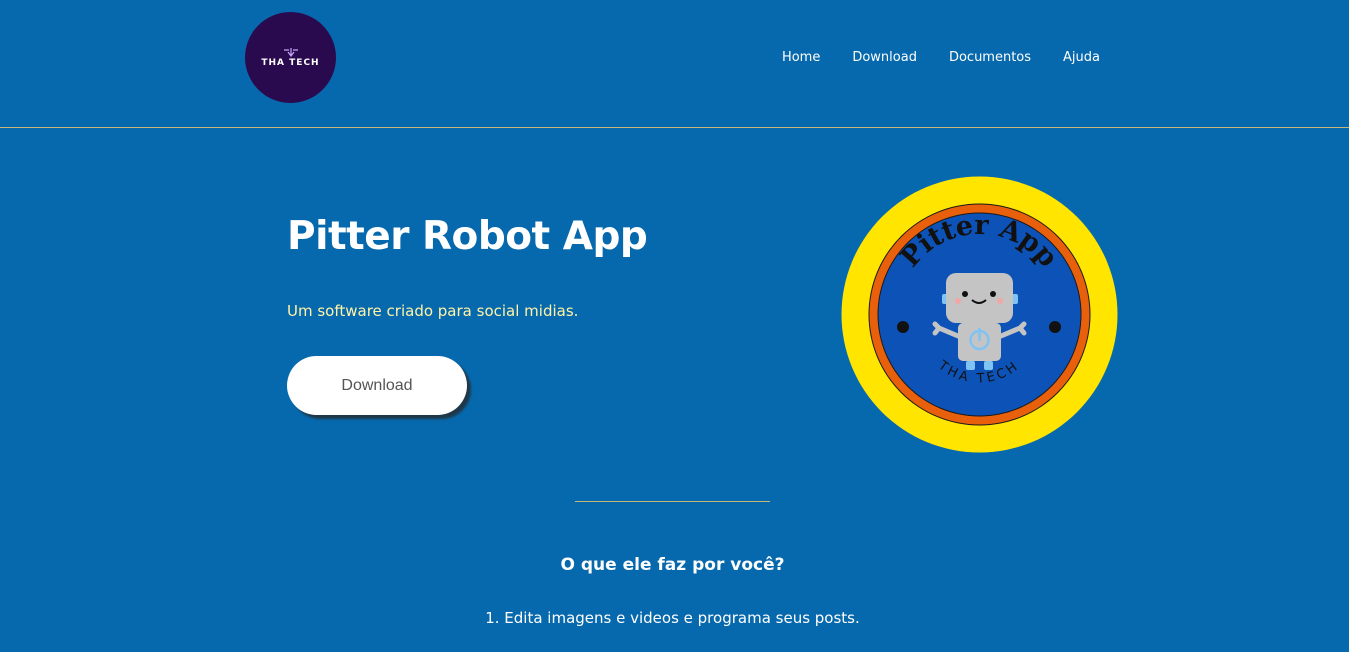 This screenshot has height=652, width=1349. What do you see at coordinates (979, 314) in the screenshot?
I see `pitter-app-badge: Pitter App THA TECH` at bounding box center [979, 314].